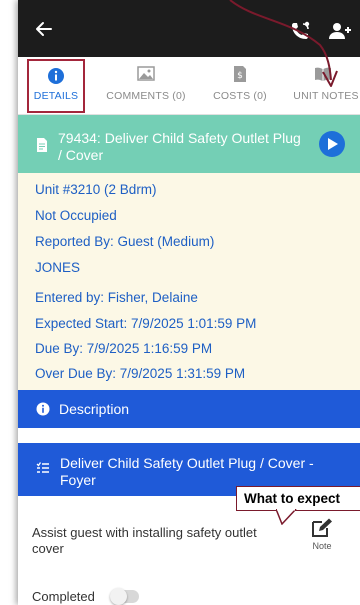 The width and height of the screenshot is (360, 605). I want to click on note-label: Note, so click(322, 546).